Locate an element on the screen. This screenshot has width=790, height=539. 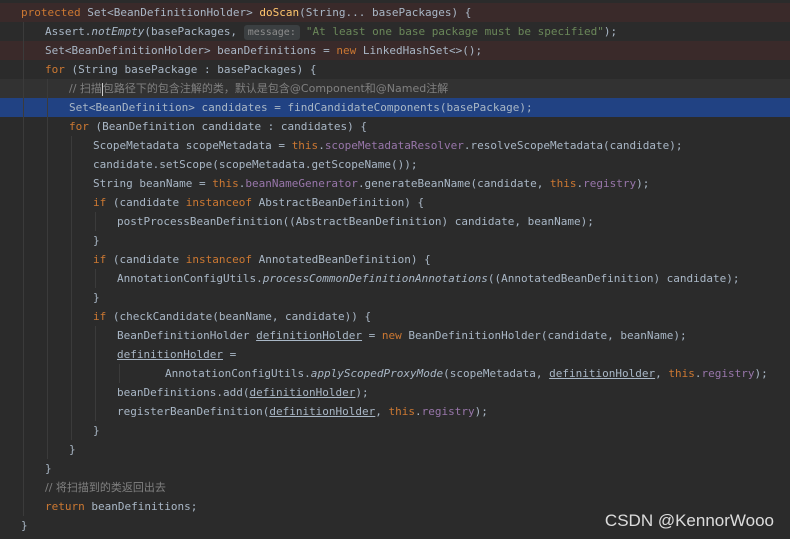
code-token: (scopeMetadata, is located at coordinates (496, 373).